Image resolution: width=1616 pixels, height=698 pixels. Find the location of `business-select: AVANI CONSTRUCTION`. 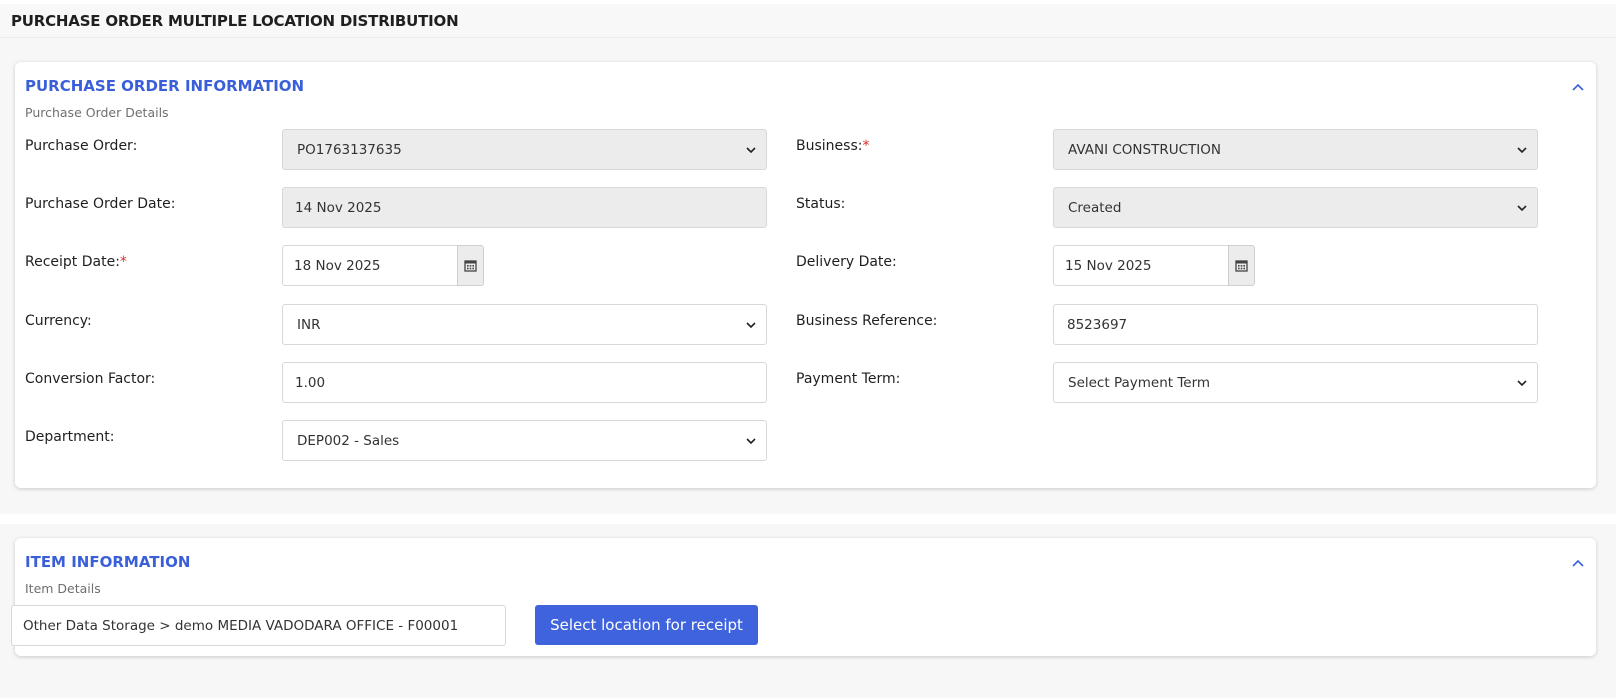

business-select: AVANI CONSTRUCTION is located at coordinates (1295, 149).